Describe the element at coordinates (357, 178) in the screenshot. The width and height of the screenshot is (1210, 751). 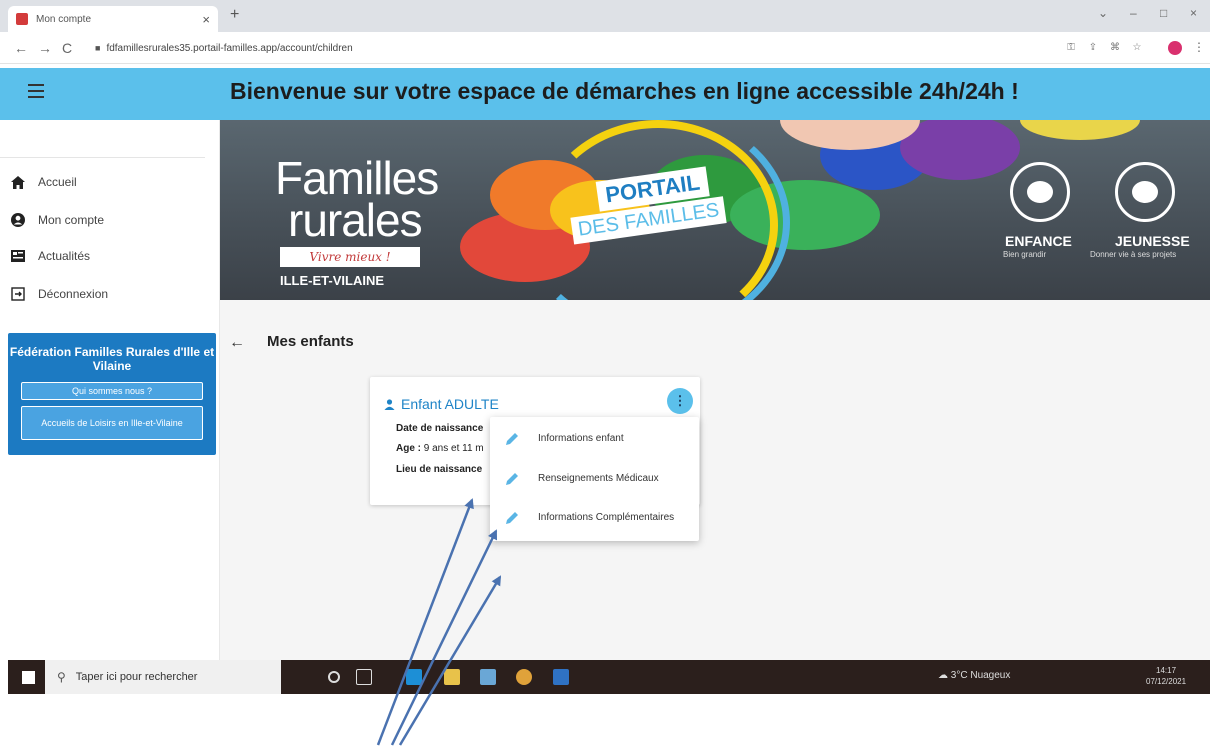
I see `logo-familles: Familles` at that location.